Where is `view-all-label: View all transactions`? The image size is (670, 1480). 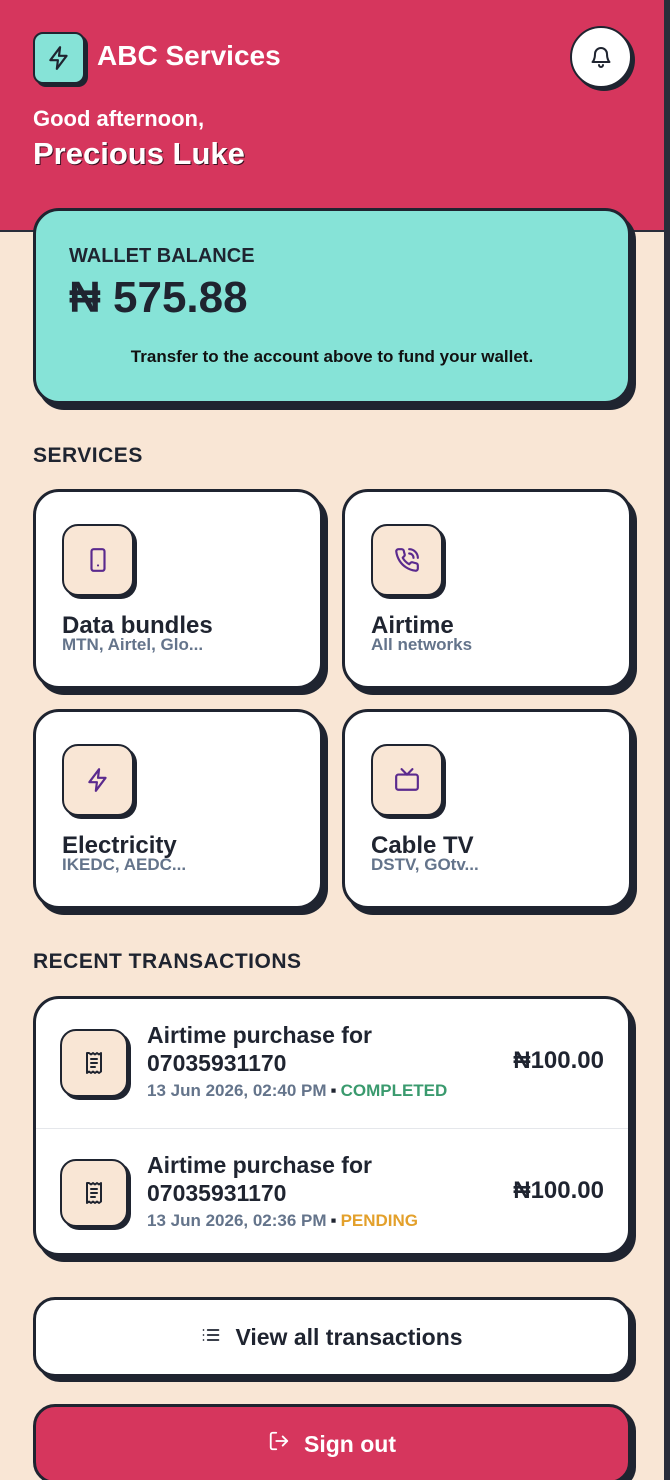
view-all-label: View all transactions is located at coordinates (349, 1336).